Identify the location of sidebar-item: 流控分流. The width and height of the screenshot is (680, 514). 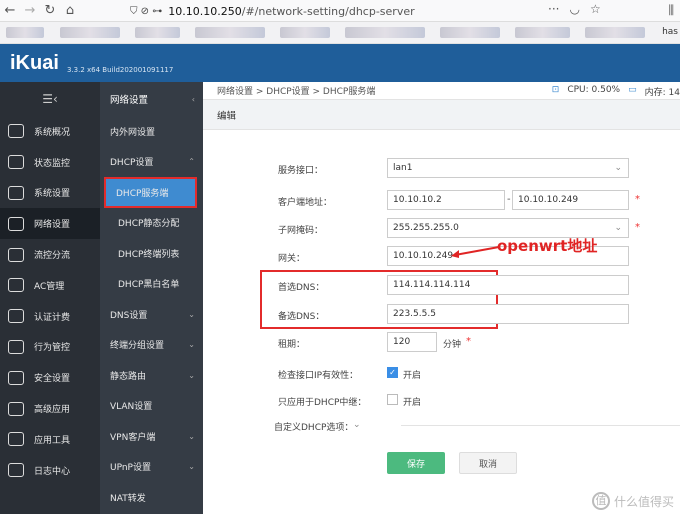
(50, 254).